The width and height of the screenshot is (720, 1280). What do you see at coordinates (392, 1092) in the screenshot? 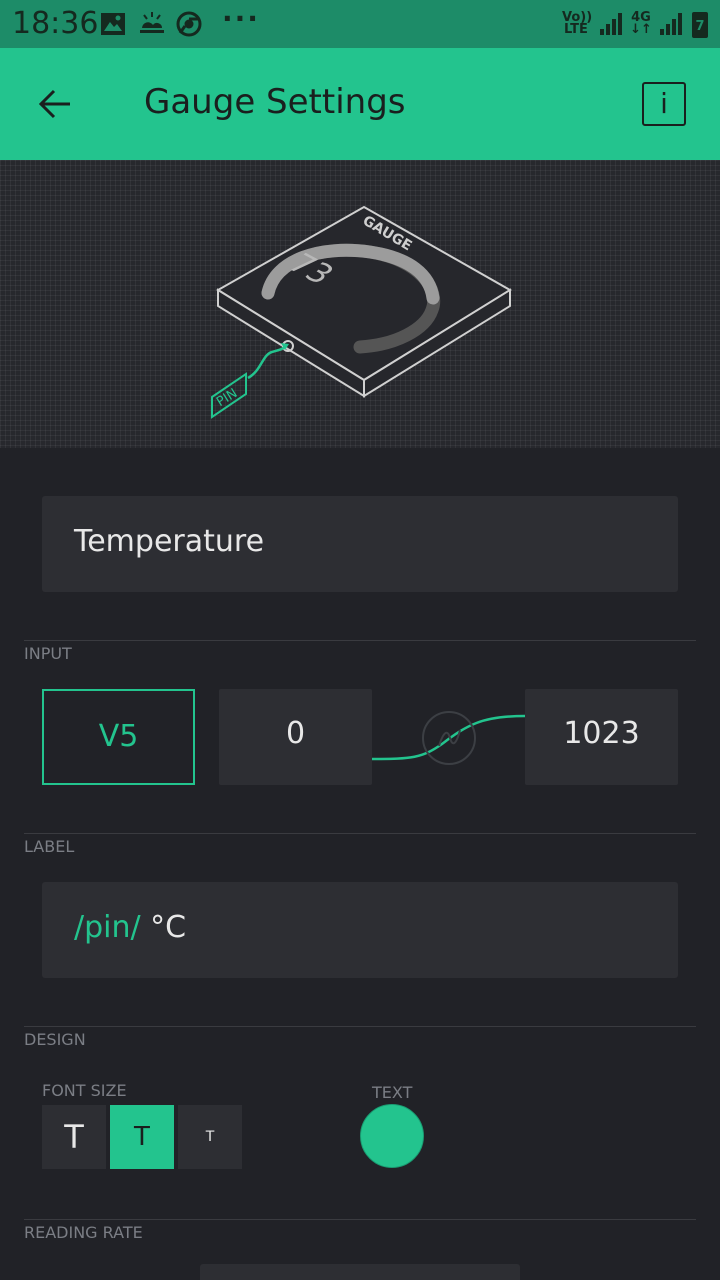
I see `text-color-label: TEXT` at bounding box center [392, 1092].